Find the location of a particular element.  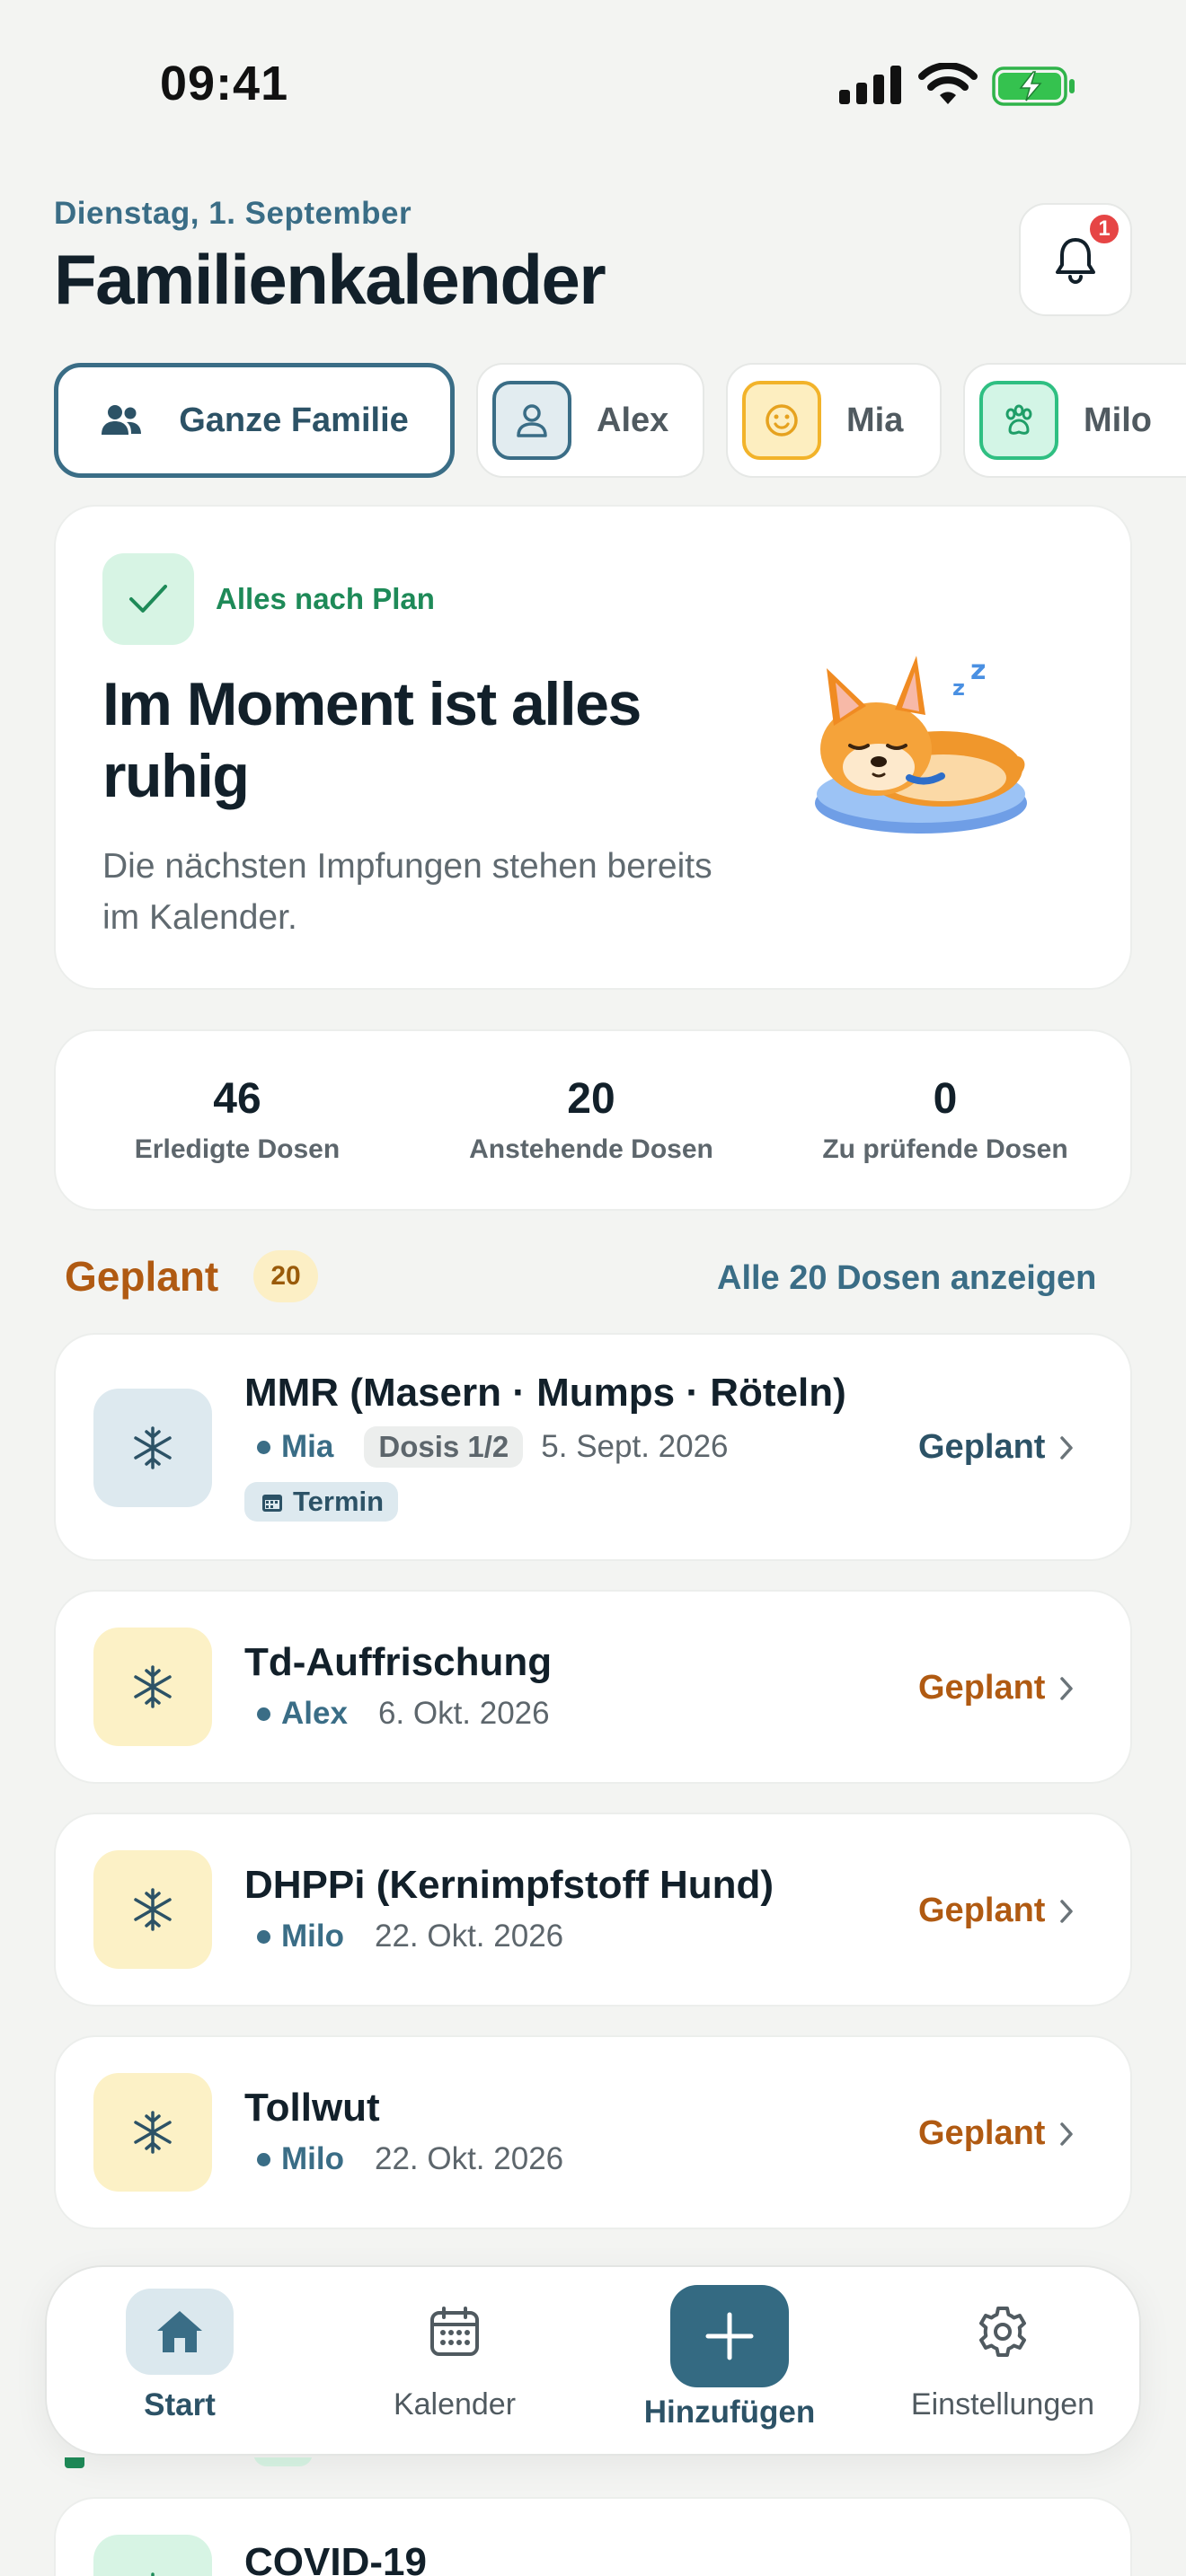

sleeping-dog-illustration: z z is located at coordinates (921, 744).